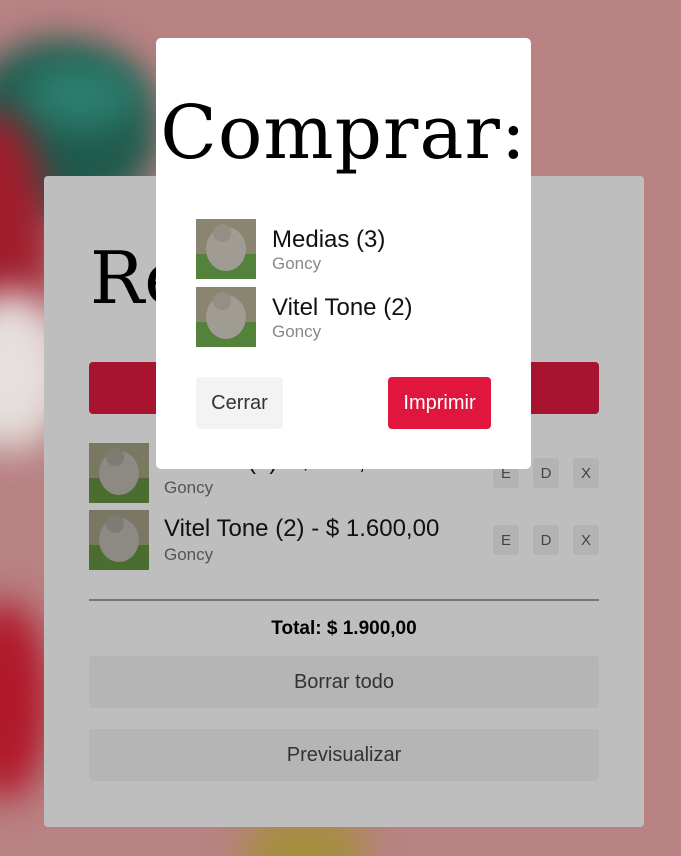 This screenshot has width=681, height=856. I want to click on cart-item: Vitel Tone (2) - $ 1.600,00 Goncy E D X, so click(344, 540).